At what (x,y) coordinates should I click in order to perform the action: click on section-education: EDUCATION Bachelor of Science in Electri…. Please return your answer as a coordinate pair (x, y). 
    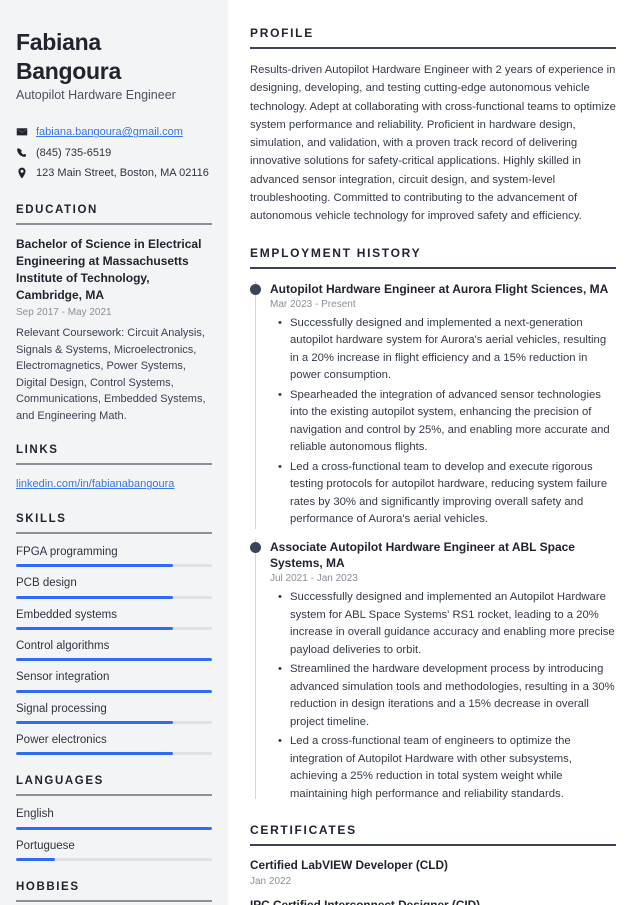
    Looking at the image, I should click on (114, 314).